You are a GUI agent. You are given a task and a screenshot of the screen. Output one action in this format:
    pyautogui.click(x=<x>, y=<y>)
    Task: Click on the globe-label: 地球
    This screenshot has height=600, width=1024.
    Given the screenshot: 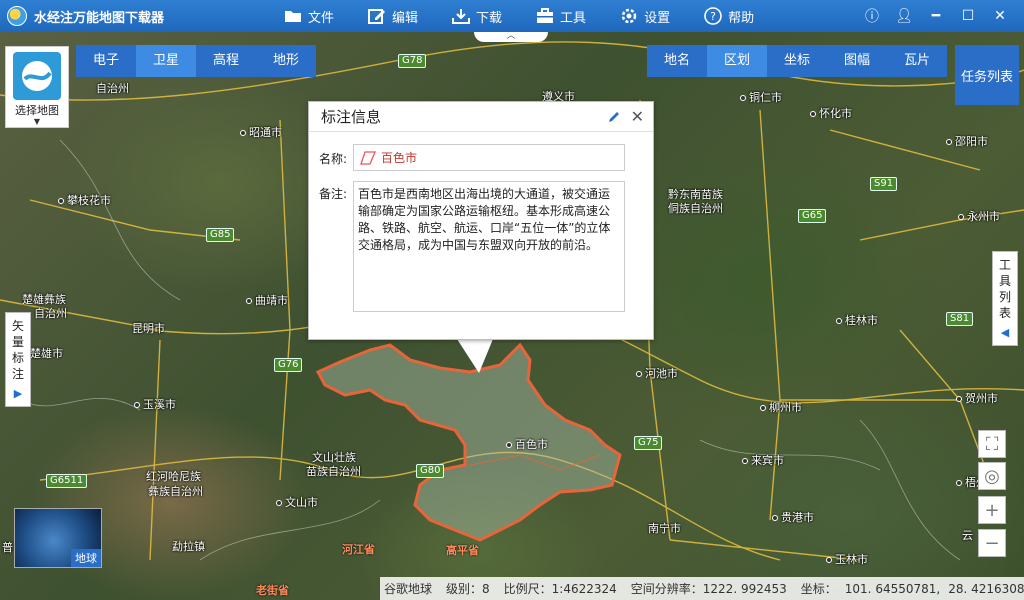 What is the action you would take?
    pyautogui.click(x=86, y=558)
    